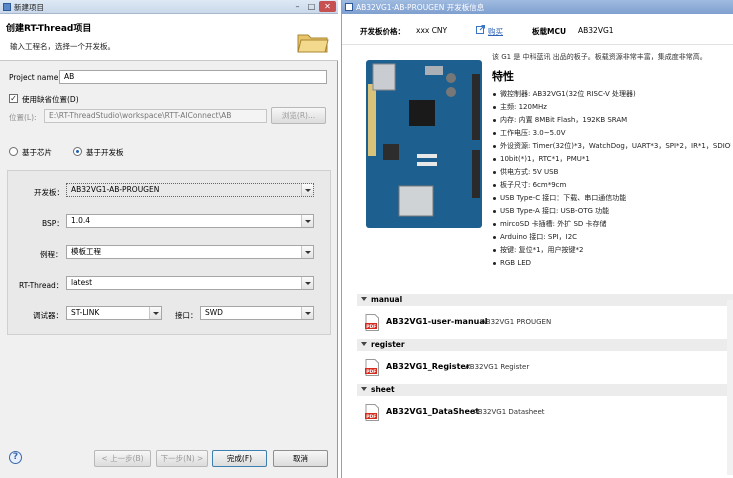  Describe the element at coordinates (77, 151) in the screenshot. I see `radio-board` at that location.